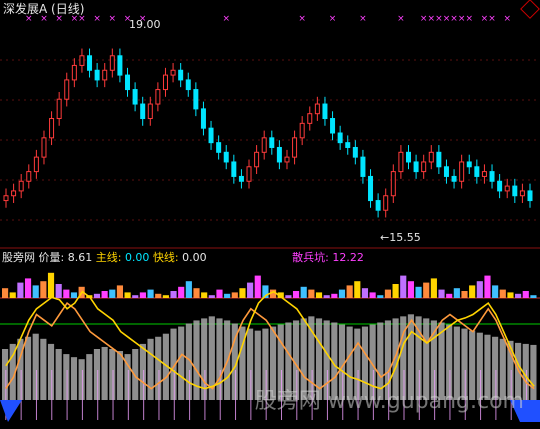 The height and width of the screenshot is (429, 540). What do you see at coordinates (11, 411) in the screenshot?
I see `left-corner-triangle` at bounding box center [11, 411].